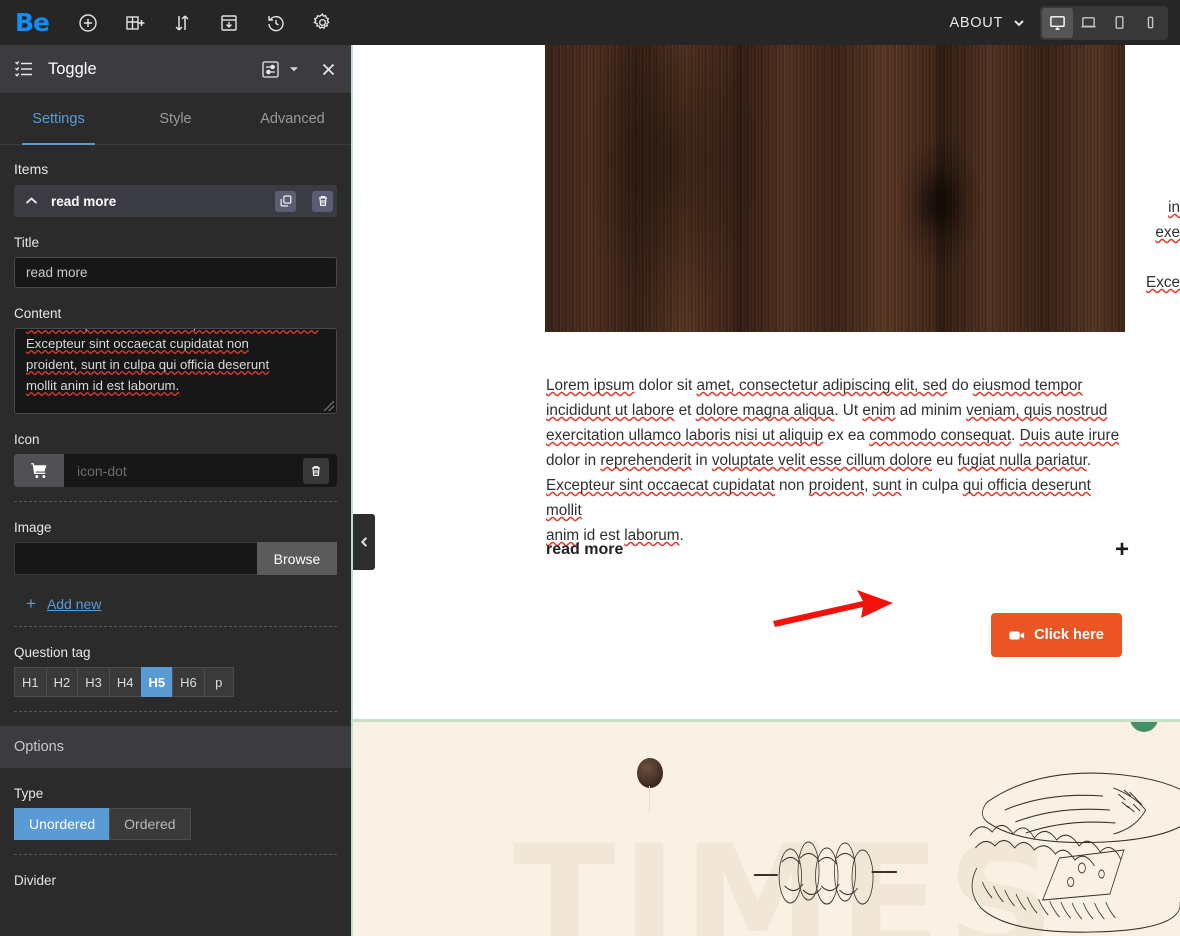 The width and height of the screenshot is (1180, 936). I want to click on device-mobile-button, so click(1150, 23).